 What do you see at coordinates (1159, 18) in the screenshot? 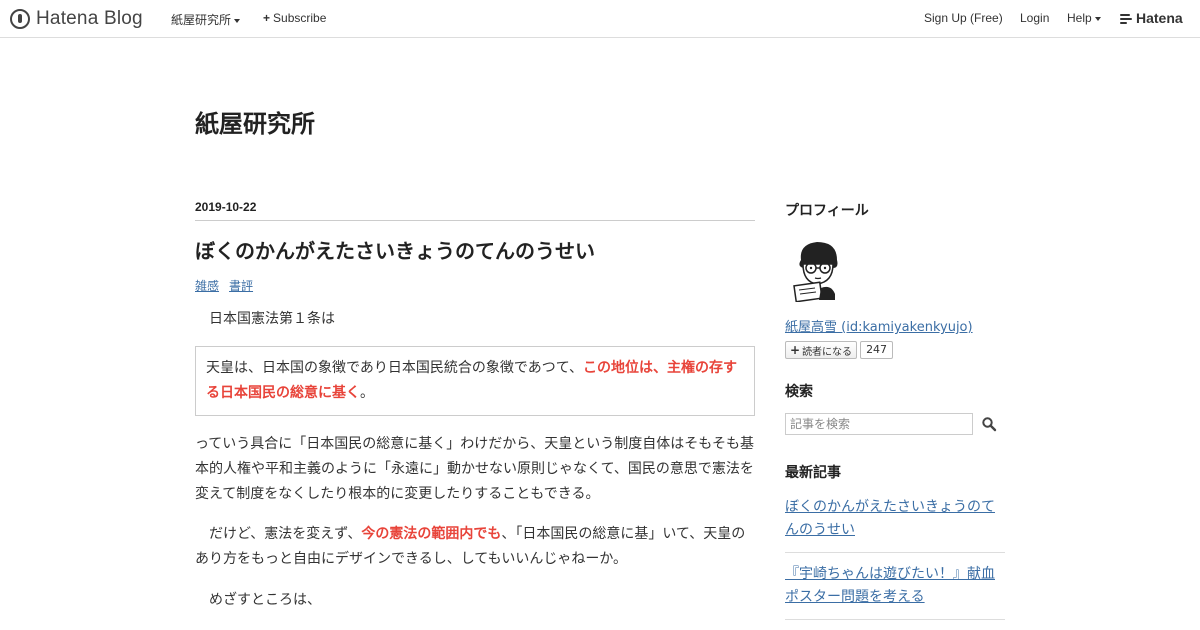
I see `hatena-logo-text: Hatena` at bounding box center [1159, 18].